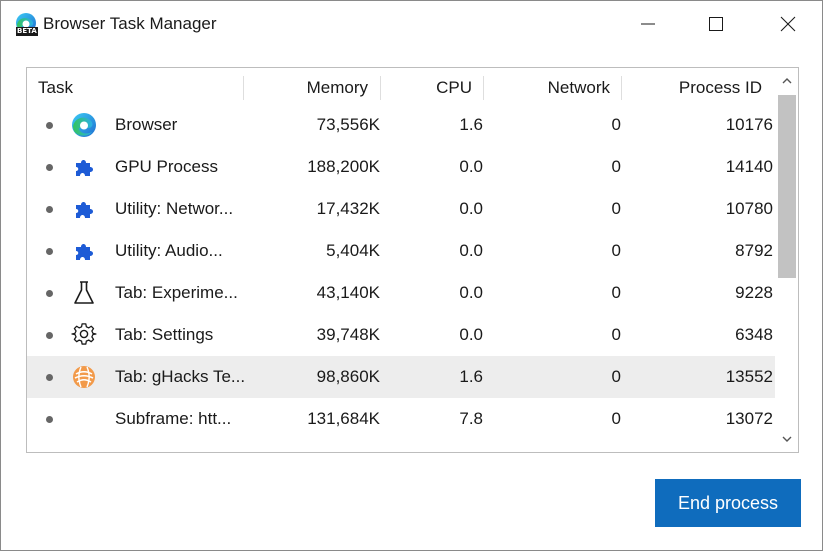 The width and height of the screenshot is (823, 551). What do you see at coordinates (754, 334) in the screenshot?
I see `process-id-value: 6348` at bounding box center [754, 334].